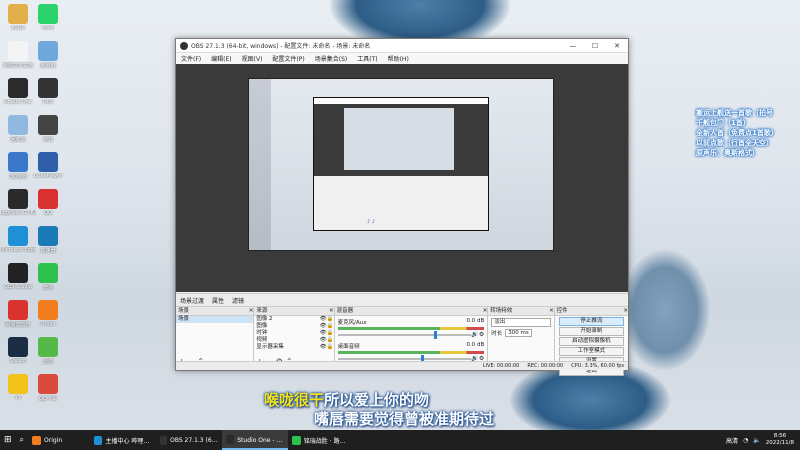  What do you see at coordinates (123, 440) in the screenshot?
I see `taskbar-item: 主播中心 哔哩哔哩` at bounding box center [123, 440].